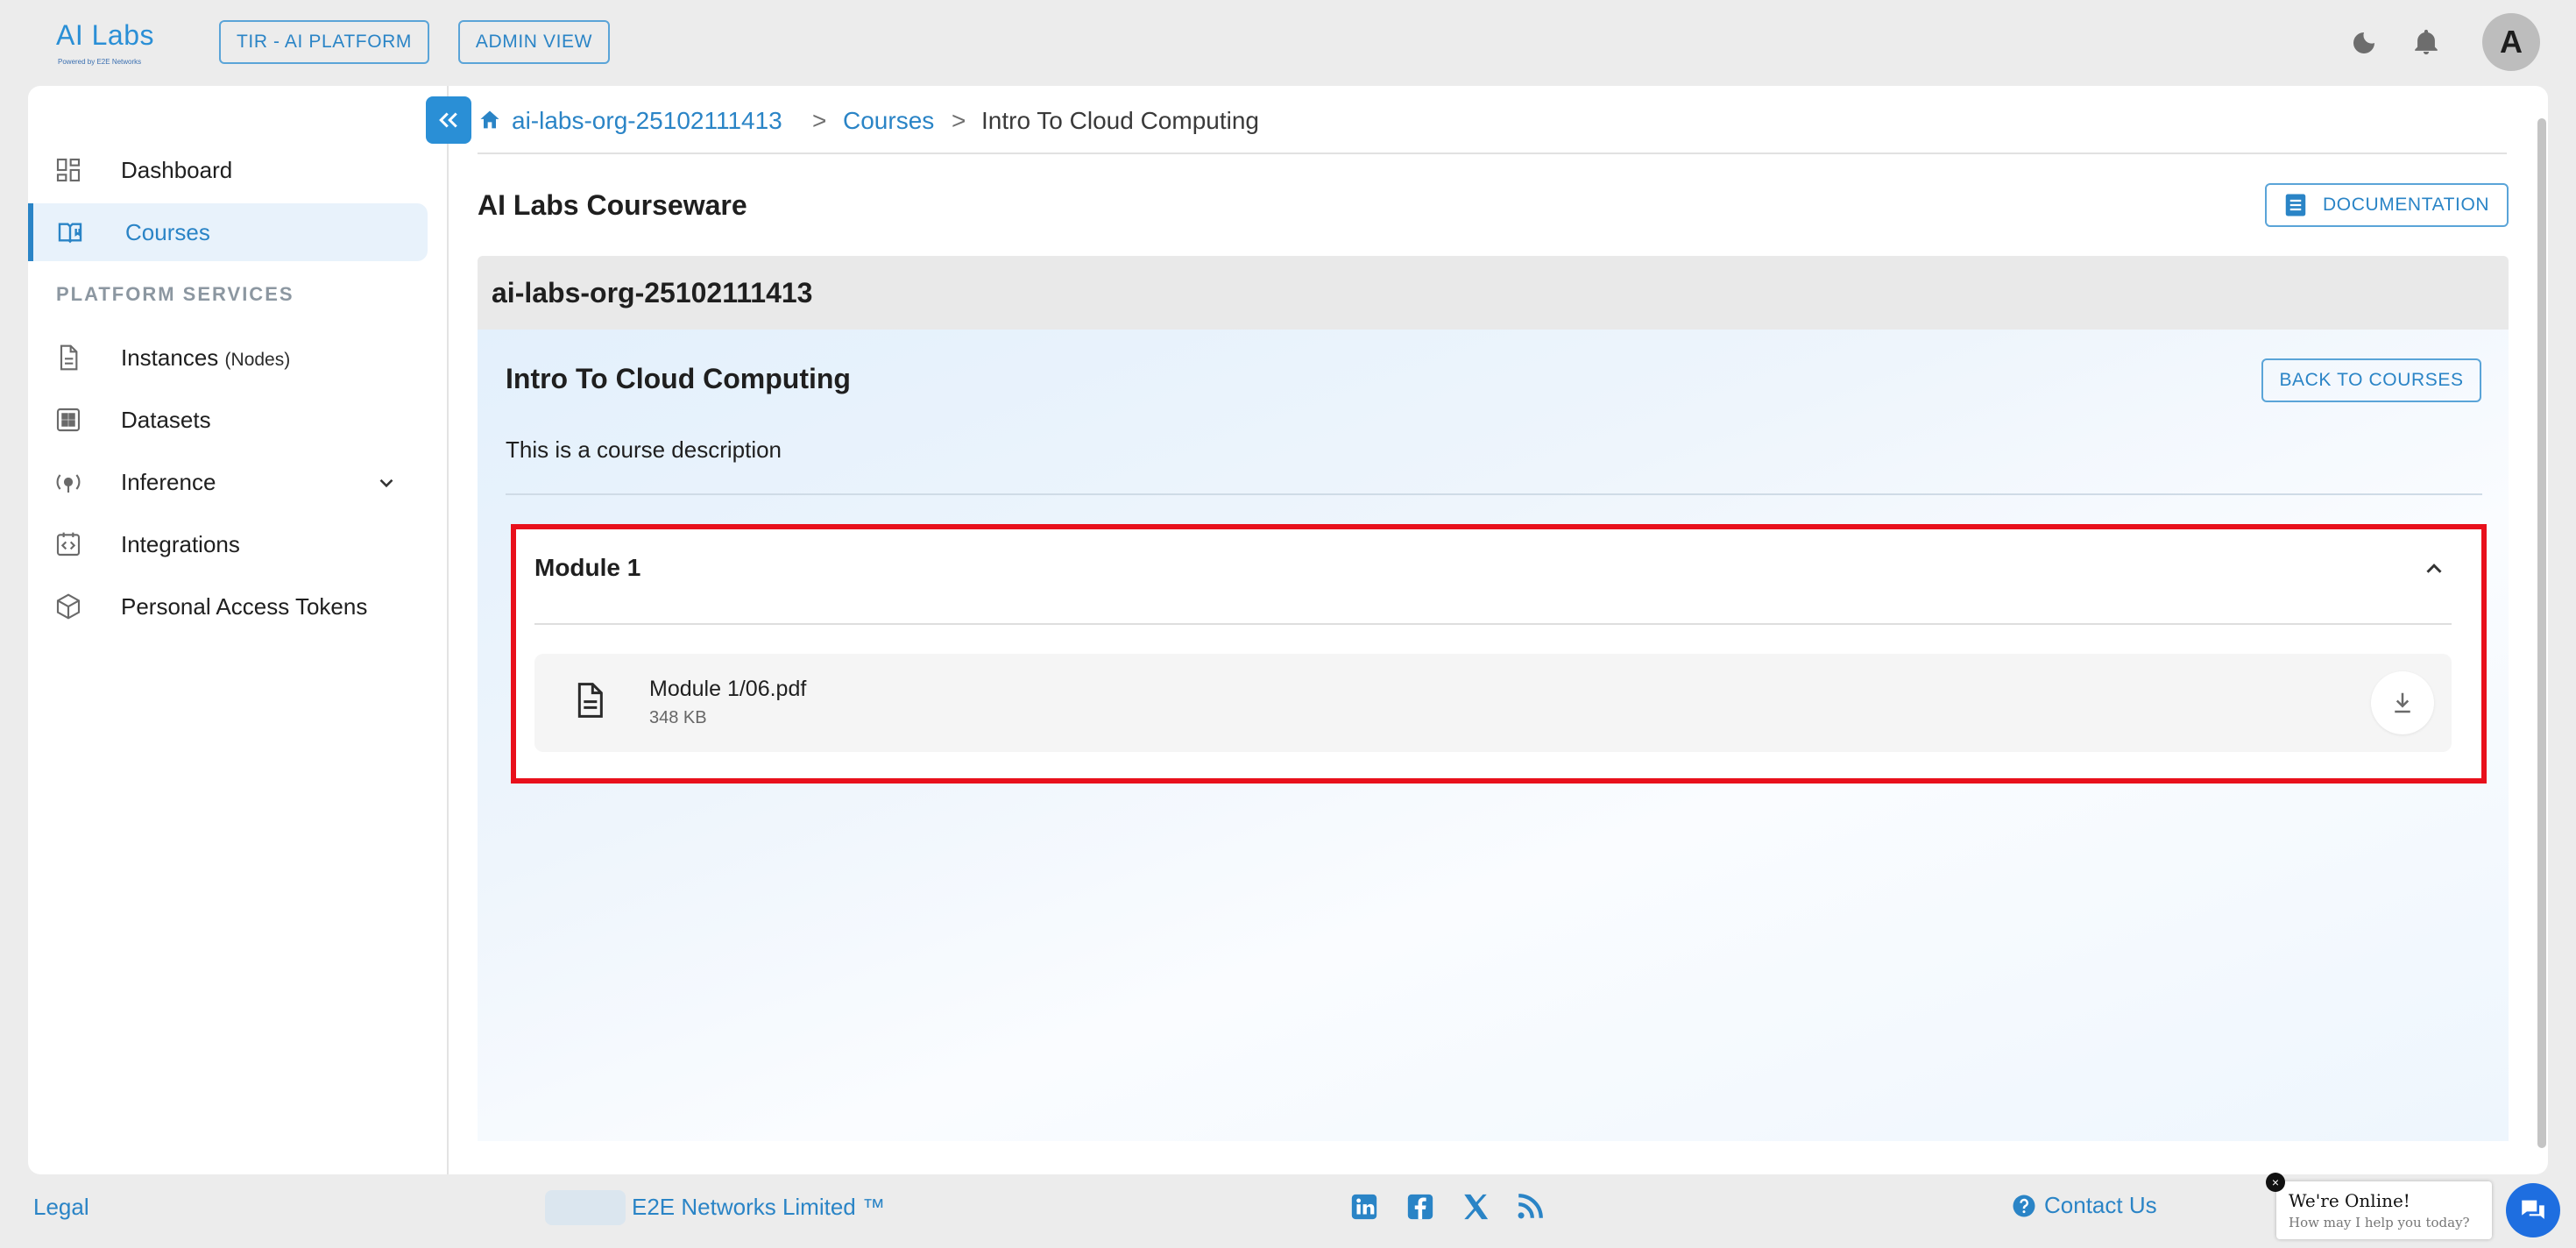 Image resolution: width=2576 pixels, height=1248 pixels. What do you see at coordinates (1492, 153) in the screenshot?
I see `breadcrumb-divider` at bounding box center [1492, 153].